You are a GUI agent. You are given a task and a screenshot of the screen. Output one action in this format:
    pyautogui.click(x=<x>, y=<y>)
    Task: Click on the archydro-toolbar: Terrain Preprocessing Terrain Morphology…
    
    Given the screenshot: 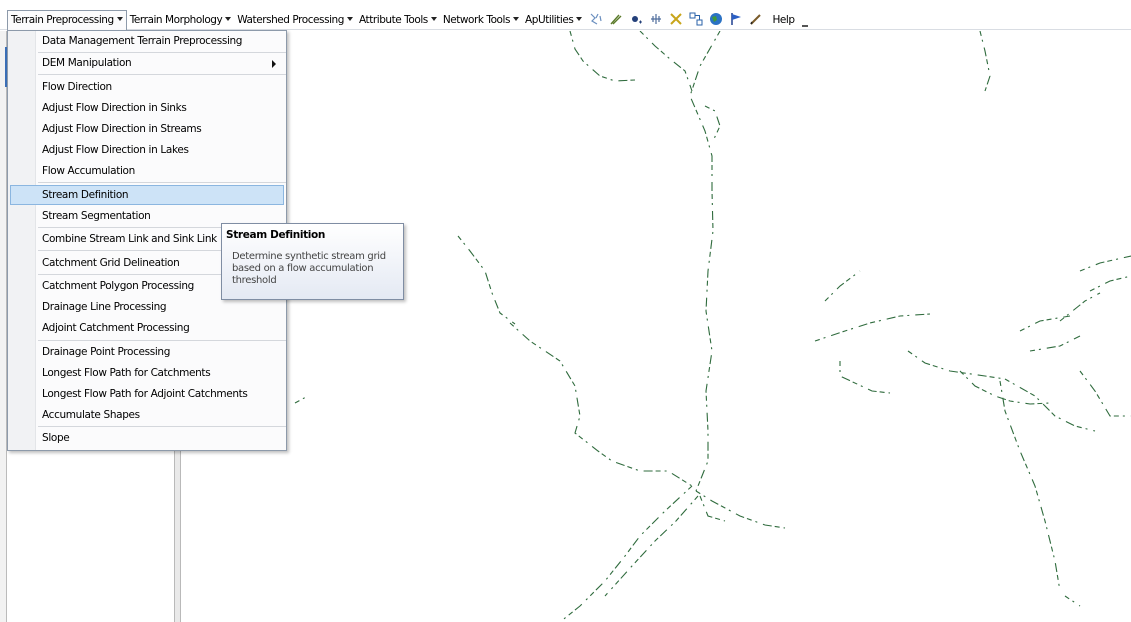 What is the action you would take?
    pyautogui.click(x=565, y=15)
    